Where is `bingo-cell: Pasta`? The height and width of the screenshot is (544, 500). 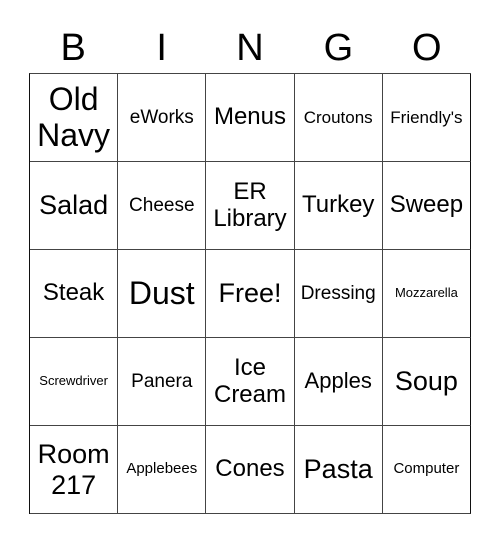 bingo-cell: Pasta is located at coordinates (338, 470).